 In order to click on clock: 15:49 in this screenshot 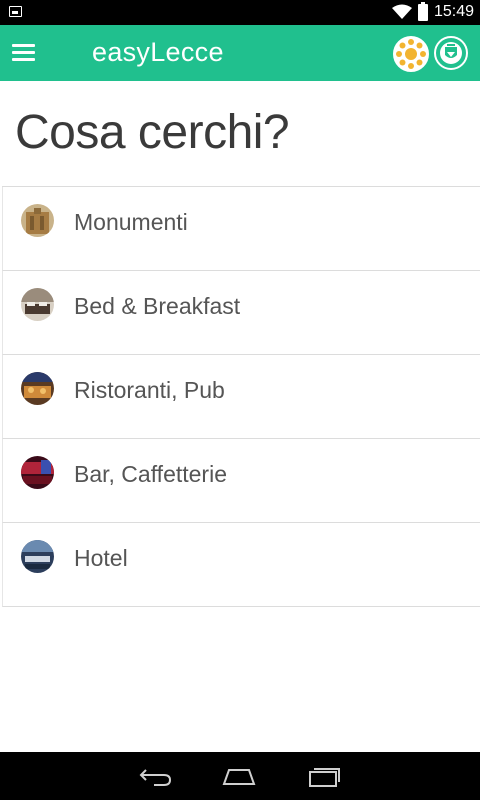, I will do `click(454, 11)`.